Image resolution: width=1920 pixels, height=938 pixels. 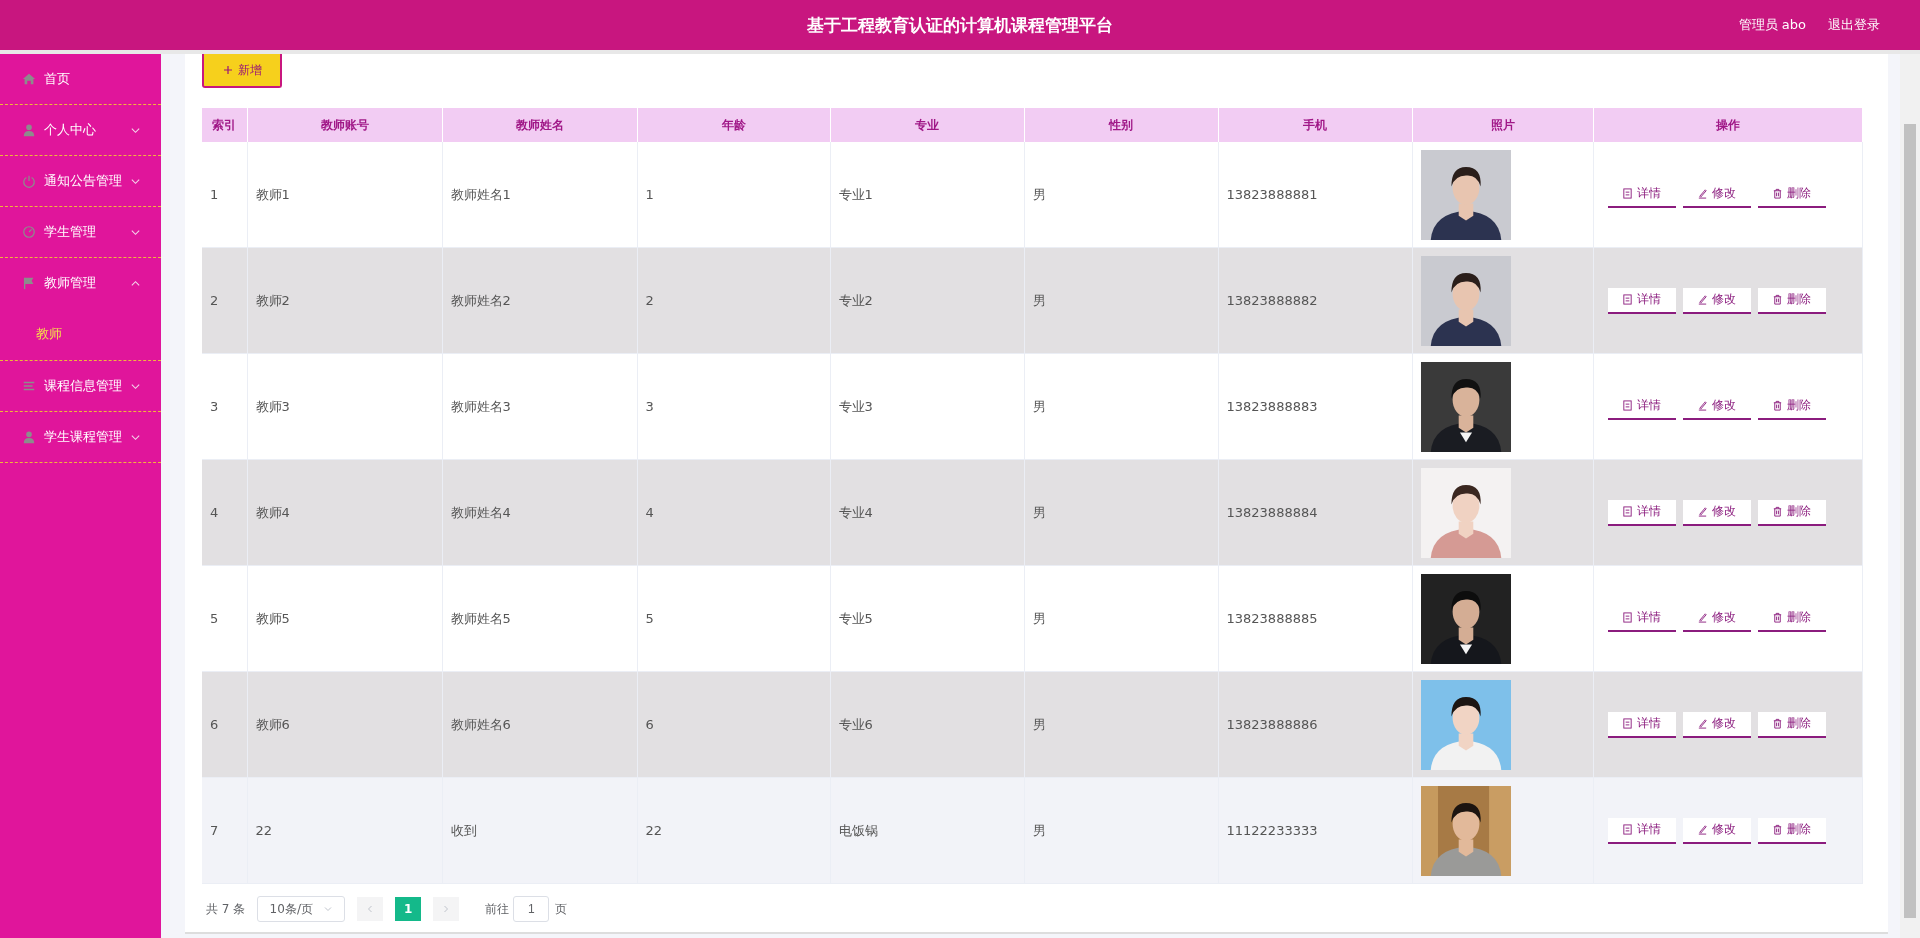 What do you see at coordinates (80, 79) in the screenshot?
I see `menu-item: 首页` at bounding box center [80, 79].